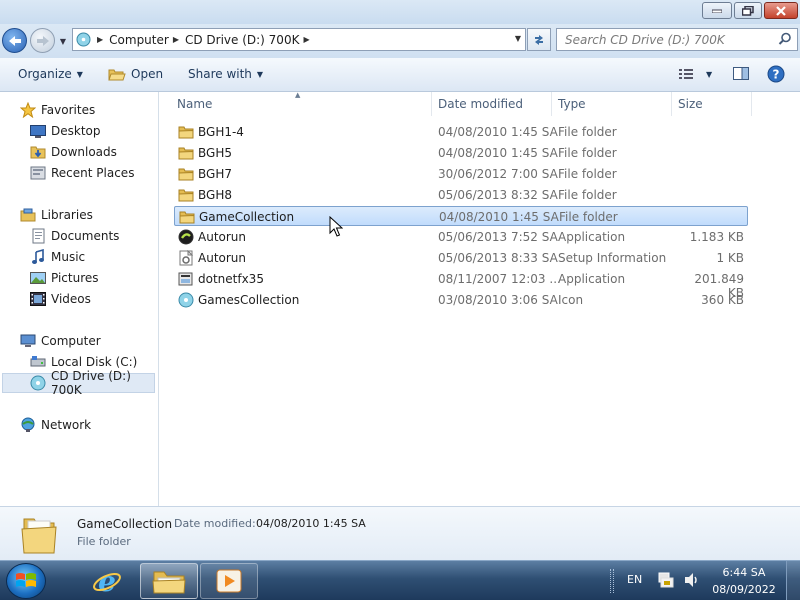 This screenshot has height=600, width=800. What do you see at coordinates (79, 299) in the screenshot?
I see `nav-videos: Videos` at bounding box center [79, 299].